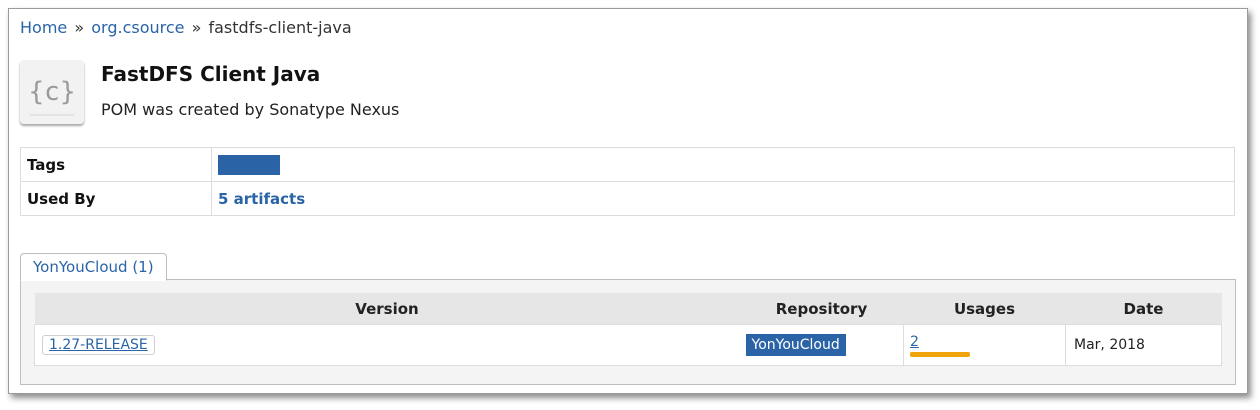  Describe the element at coordinates (723, 164) in the screenshot. I see `tags-cell: client` at that location.